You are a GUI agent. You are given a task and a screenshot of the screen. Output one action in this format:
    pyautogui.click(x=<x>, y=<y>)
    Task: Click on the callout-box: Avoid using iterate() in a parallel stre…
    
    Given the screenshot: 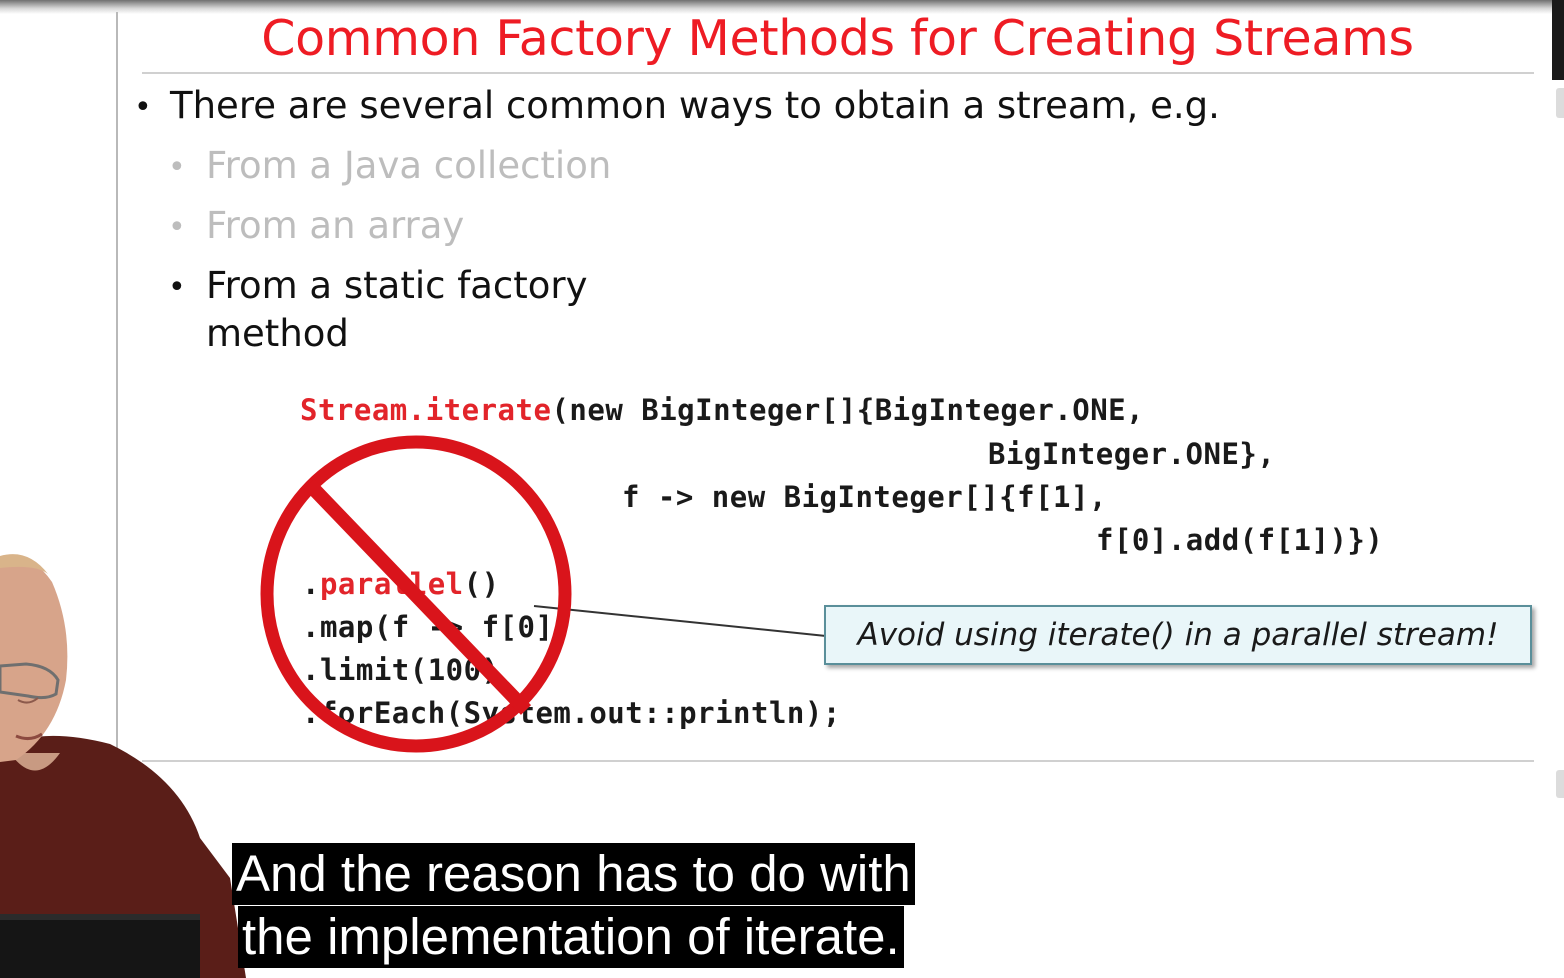 What is the action you would take?
    pyautogui.click(x=1178, y=635)
    